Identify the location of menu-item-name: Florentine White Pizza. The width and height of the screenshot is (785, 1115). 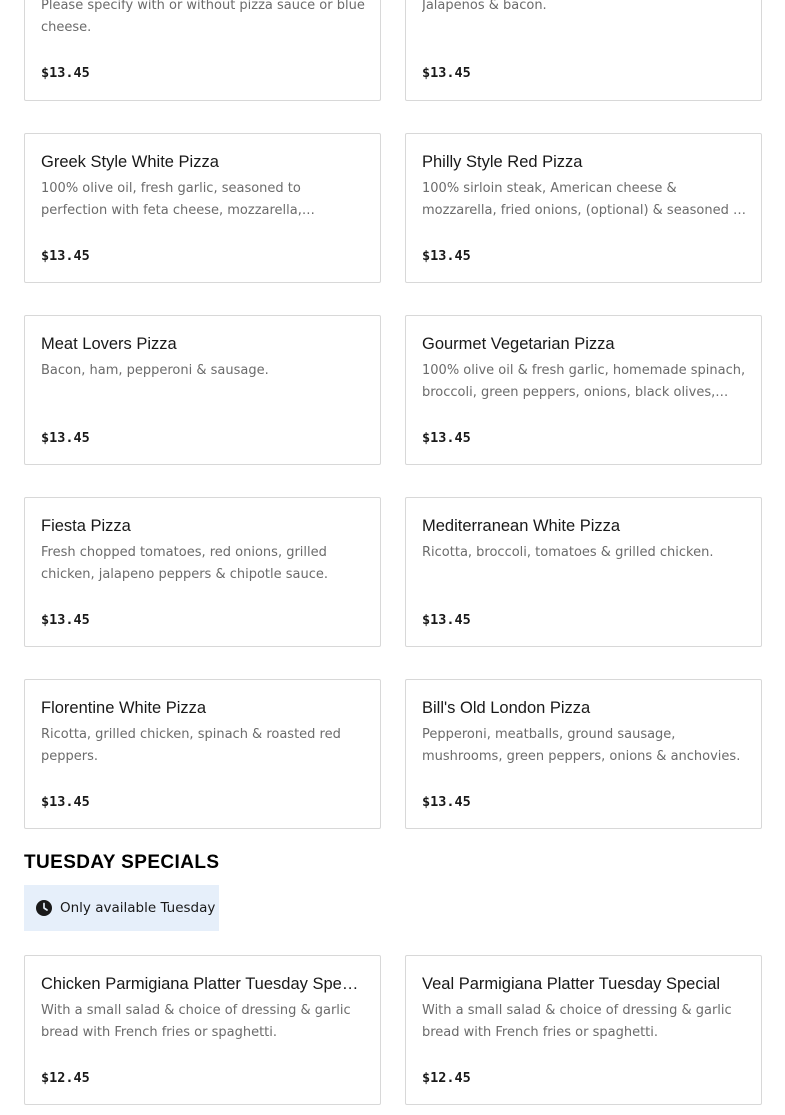
(124, 708).